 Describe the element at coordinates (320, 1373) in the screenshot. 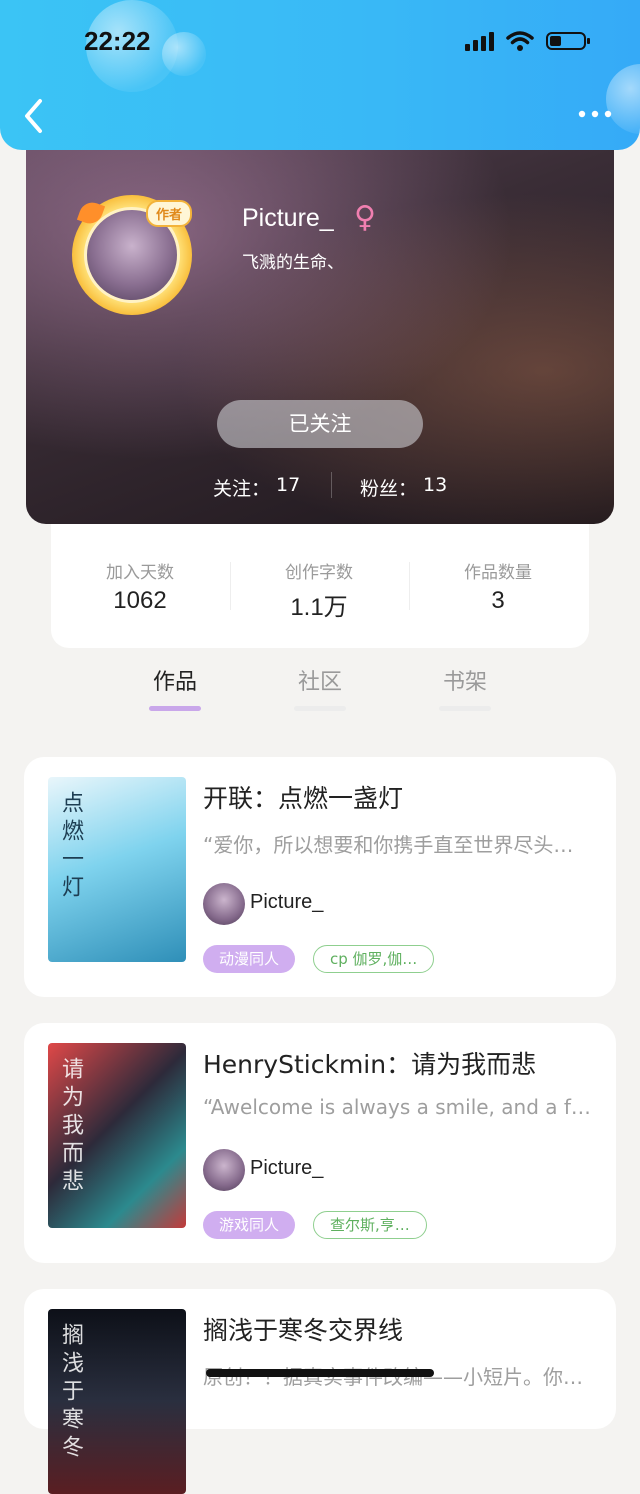

I see `home-indicator` at that location.